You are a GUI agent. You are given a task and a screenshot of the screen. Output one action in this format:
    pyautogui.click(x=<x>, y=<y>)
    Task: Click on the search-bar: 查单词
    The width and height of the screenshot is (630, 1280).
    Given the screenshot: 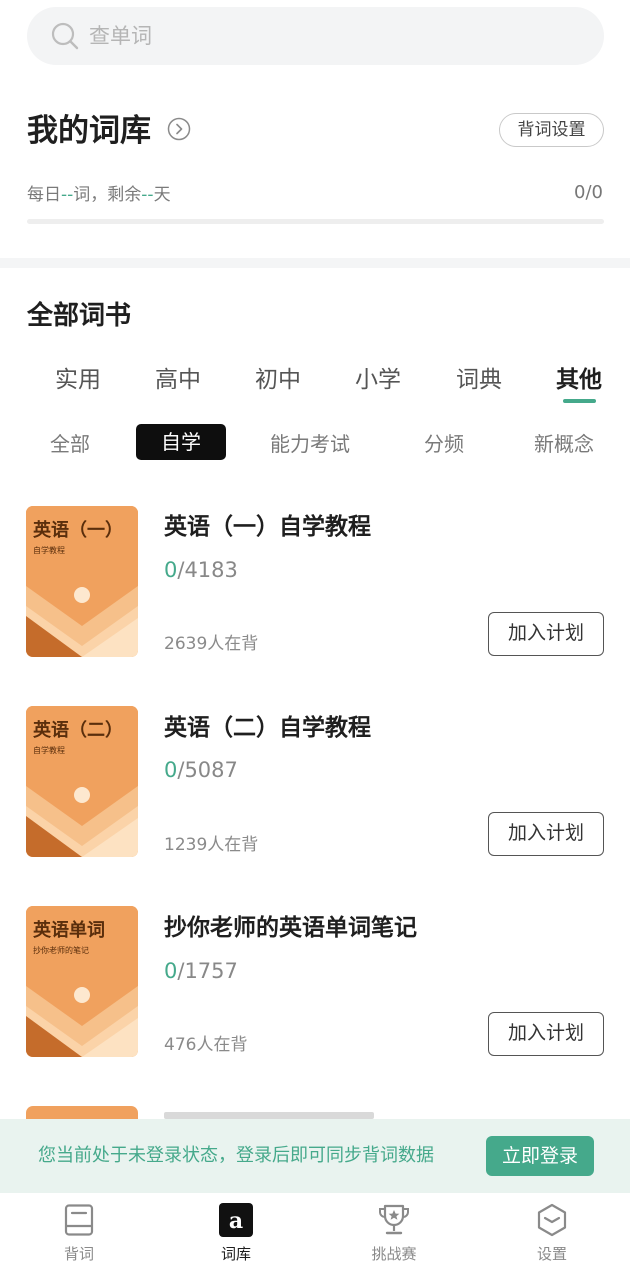 What is the action you would take?
    pyautogui.click(x=315, y=36)
    